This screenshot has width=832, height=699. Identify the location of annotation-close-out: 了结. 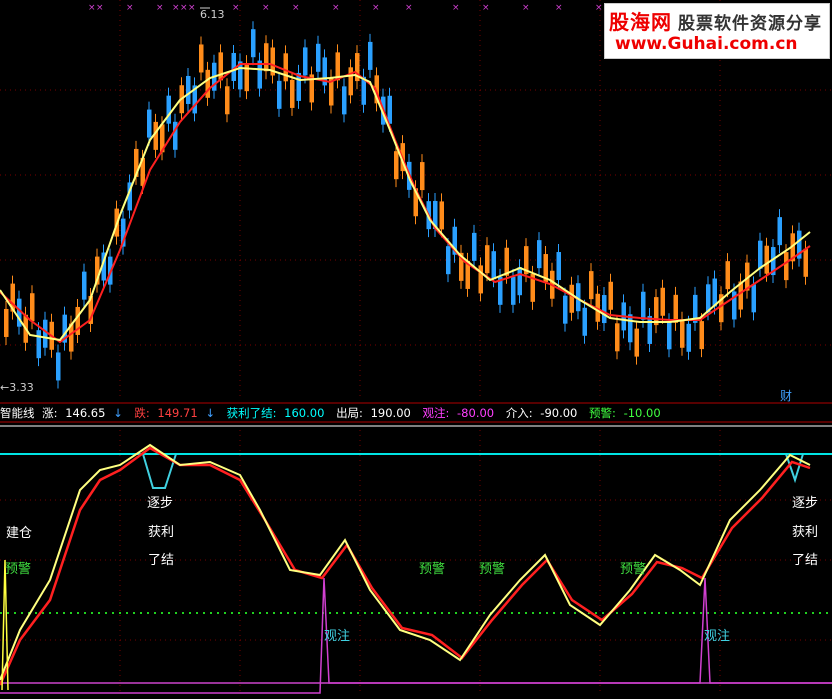
(161, 560).